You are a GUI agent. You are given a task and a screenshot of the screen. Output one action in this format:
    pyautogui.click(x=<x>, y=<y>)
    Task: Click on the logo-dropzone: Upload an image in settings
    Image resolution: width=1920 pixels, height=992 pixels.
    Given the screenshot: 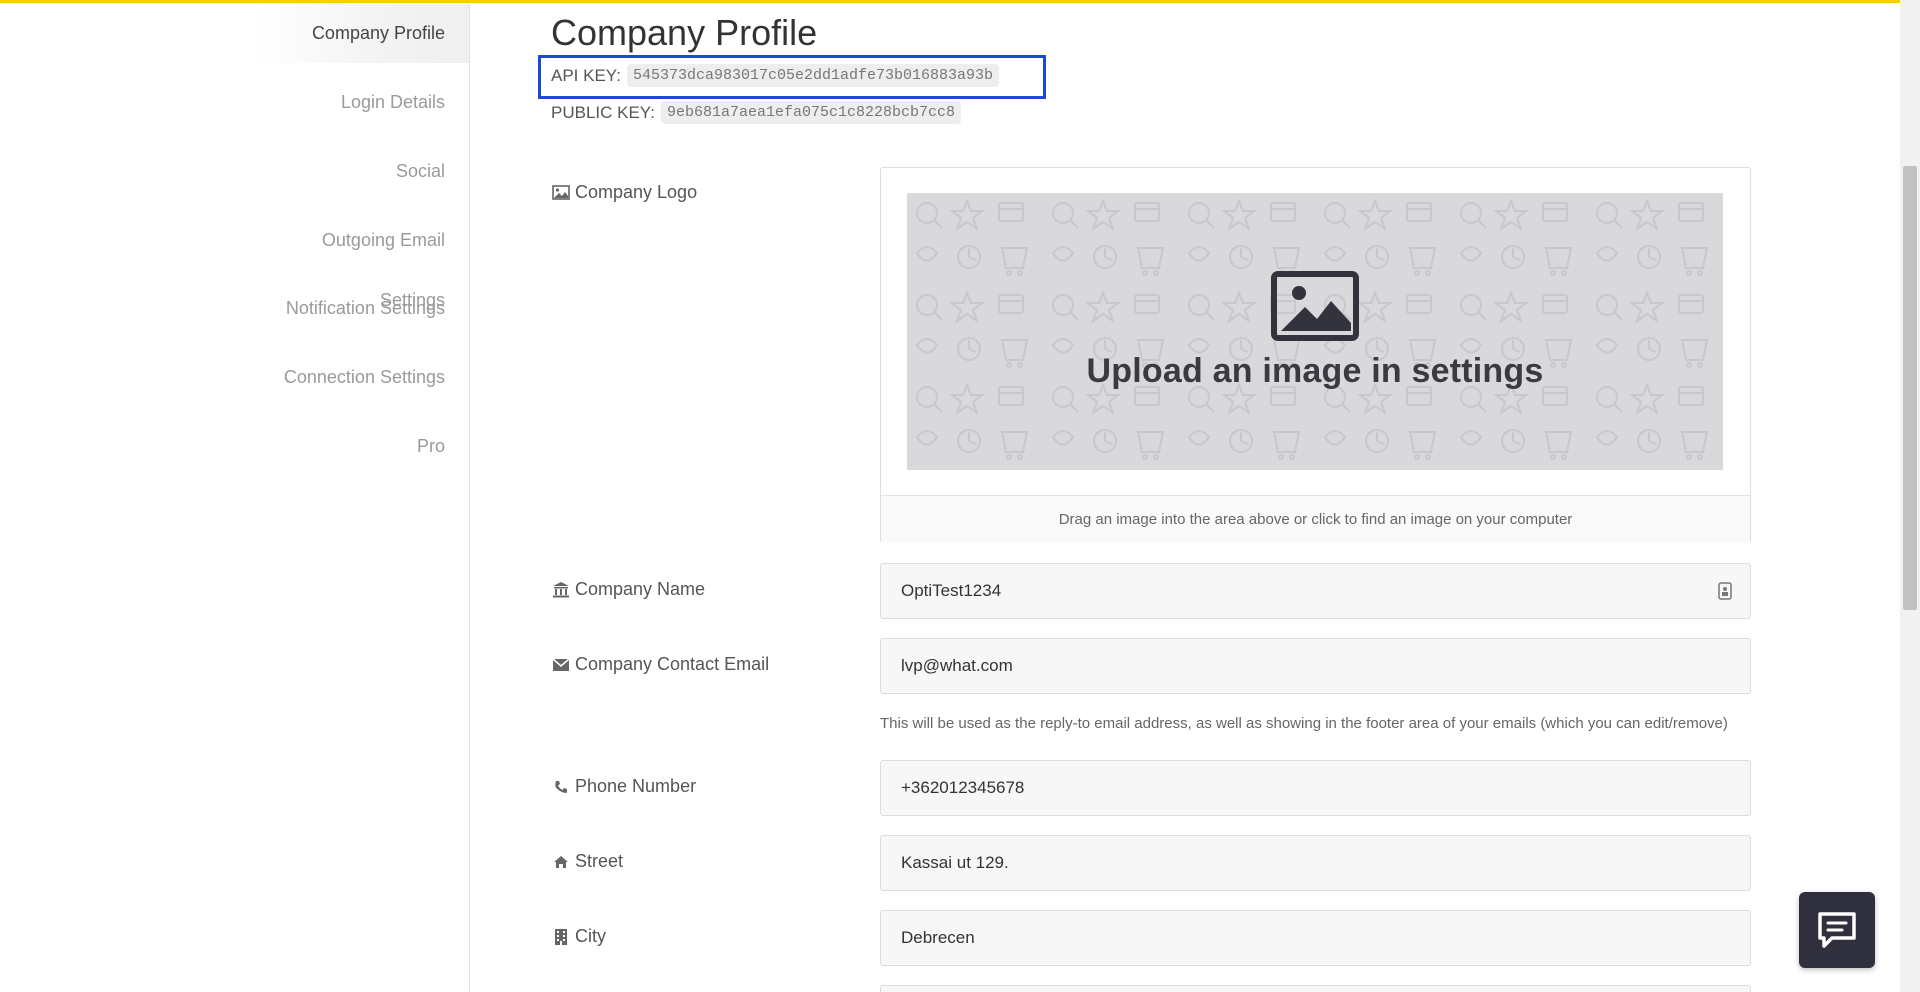 What is the action you would take?
    pyautogui.click(x=1315, y=331)
    